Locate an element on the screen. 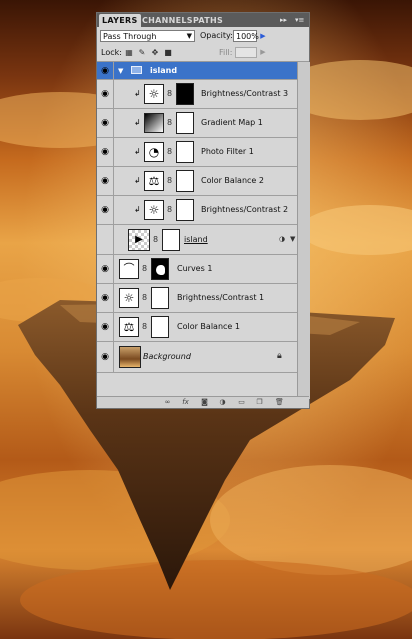 This screenshot has height=639, width=412. layer-row-gradient-map-1: ◉ ↲ 8 Gradient Map 1 is located at coordinates (197, 123).